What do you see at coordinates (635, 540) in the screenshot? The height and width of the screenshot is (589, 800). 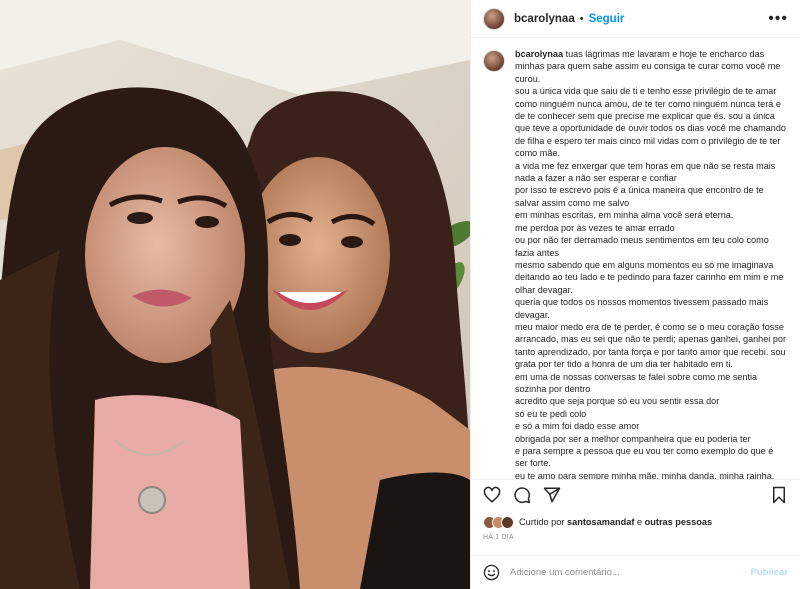 I see `post-timestamp: HÁ 1 DIA` at bounding box center [635, 540].